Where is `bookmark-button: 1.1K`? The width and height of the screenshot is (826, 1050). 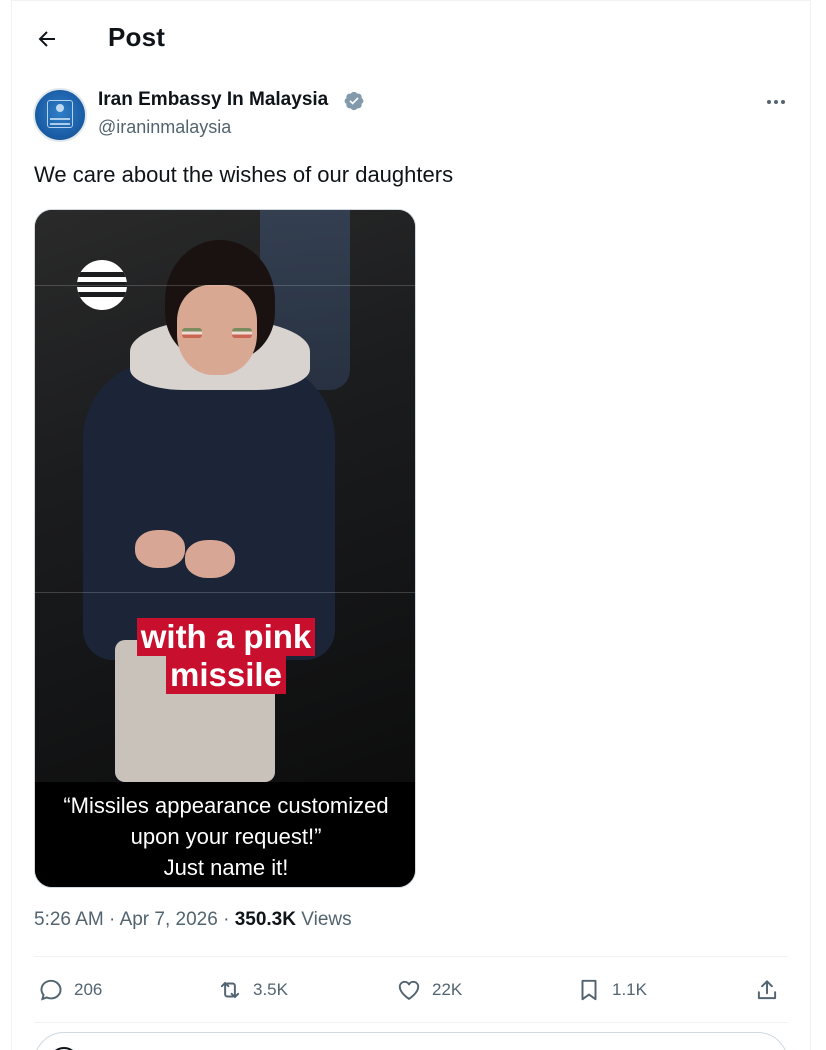 bookmark-button: 1.1K is located at coordinates (611, 990).